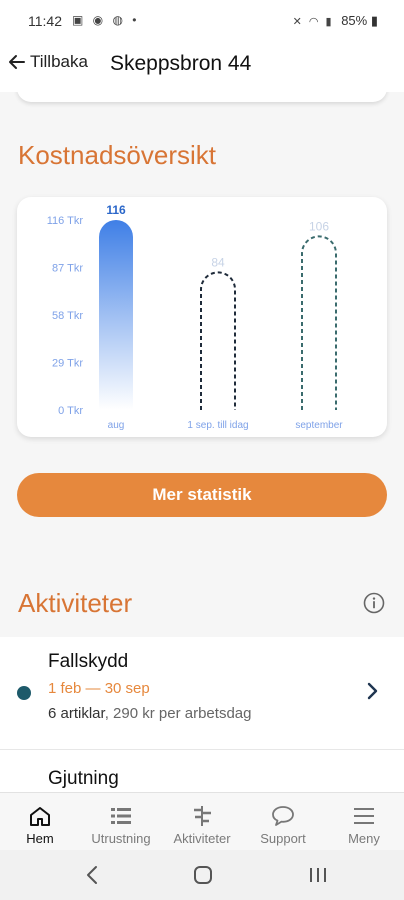 The height and width of the screenshot is (900, 404). Describe the element at coordinates (202, 816) in the screenshot. I see `timeline-icon` at that location.